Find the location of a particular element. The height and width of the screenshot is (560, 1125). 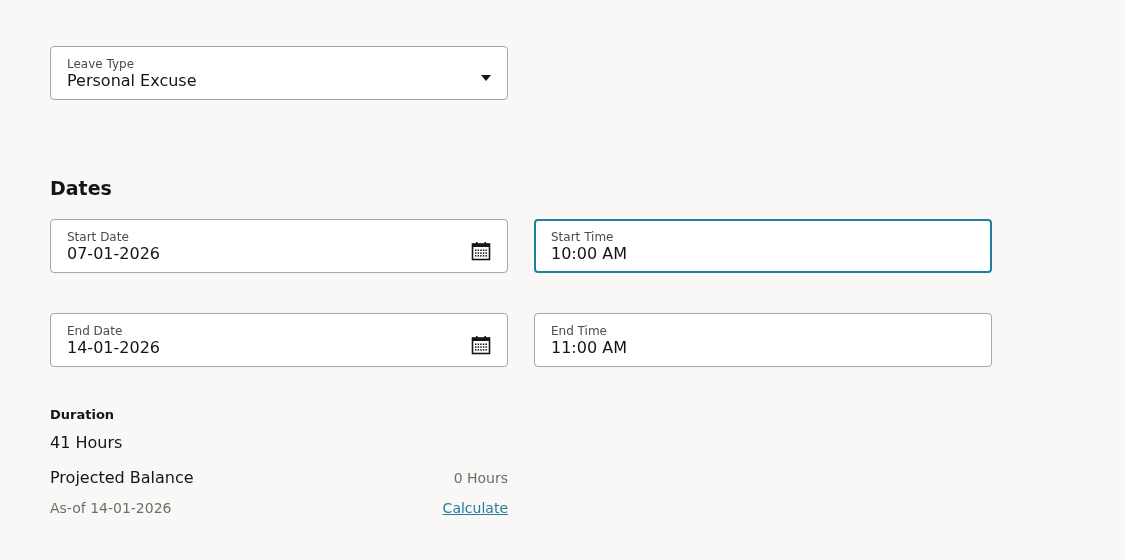

field-value: 10:00 AM is located at coordinates (589, 254).